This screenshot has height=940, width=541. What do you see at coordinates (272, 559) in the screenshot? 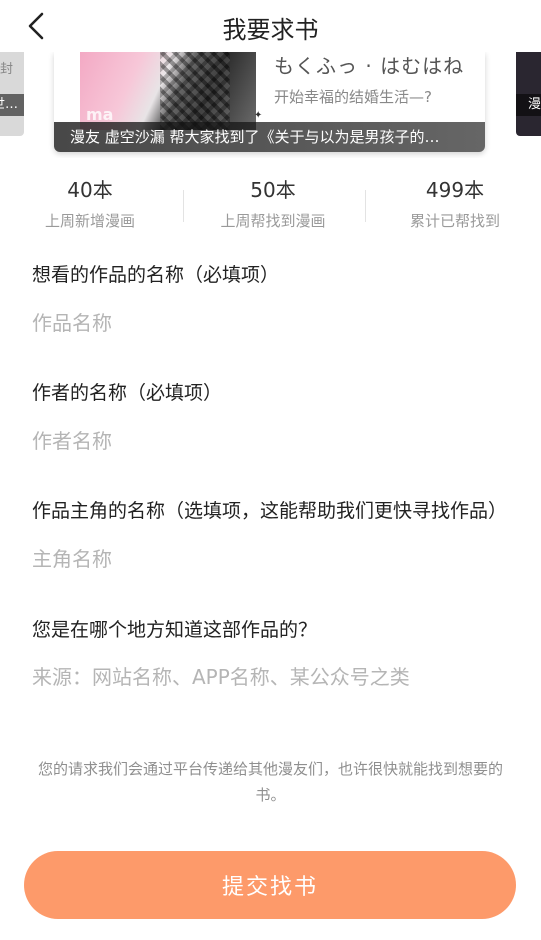
I see `protagonist-input` at bounding box center [272, 559].